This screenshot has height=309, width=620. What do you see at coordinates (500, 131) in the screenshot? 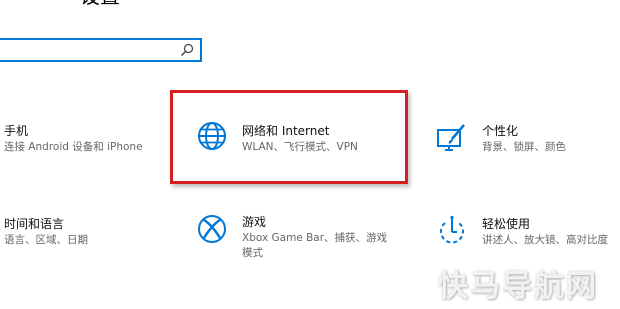
I see `tile-personalization-title: 个性化` at bounding box center [500, 131].